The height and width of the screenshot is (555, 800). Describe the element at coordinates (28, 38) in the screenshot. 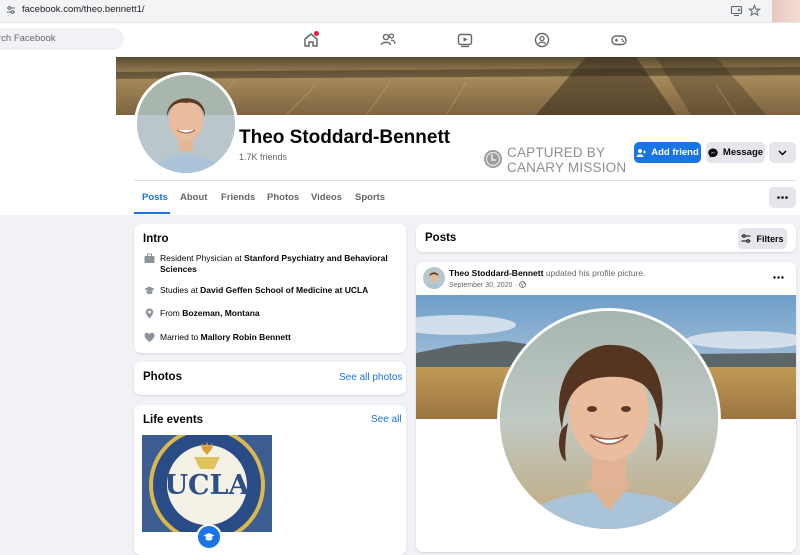

I see `search-placeholder: rch Facebook` at that location.